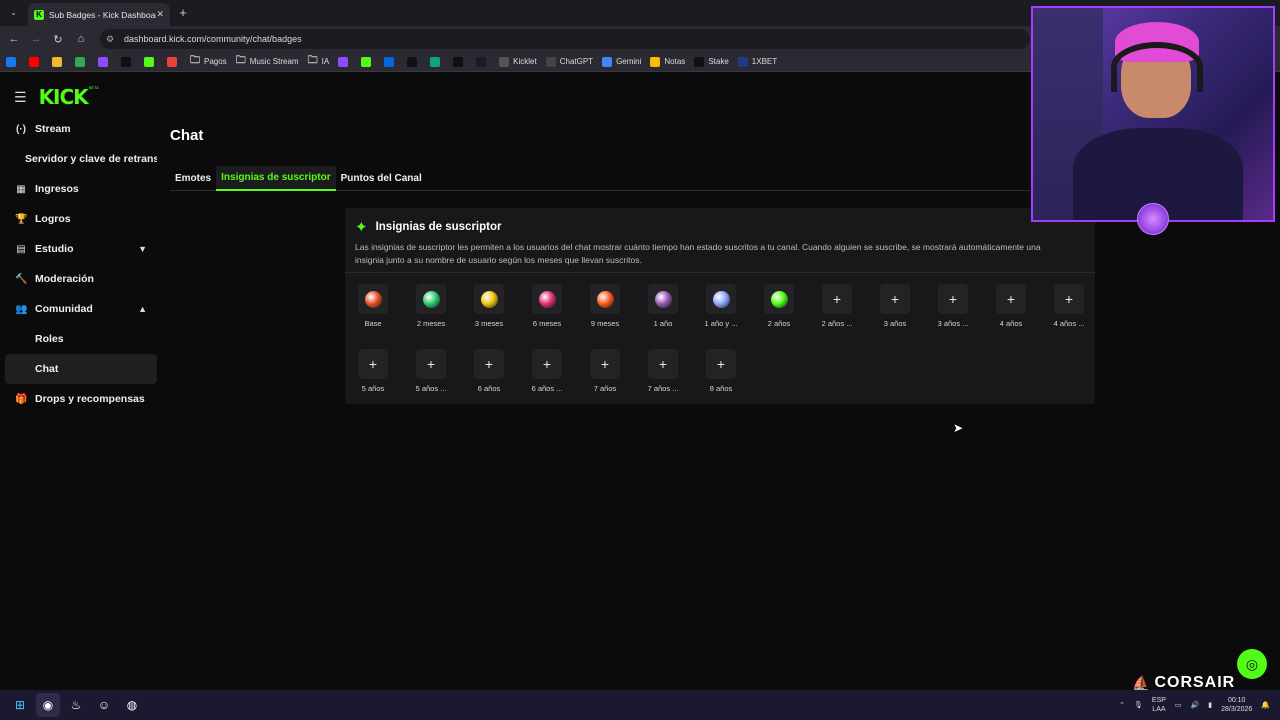 Image resolution: width=1280 pixels, height=720 pixels. What do you see at coordinates (20, 705) in the screenshot?
I see `windows-start-icon: ⊞` at bounding box center [20, 705].